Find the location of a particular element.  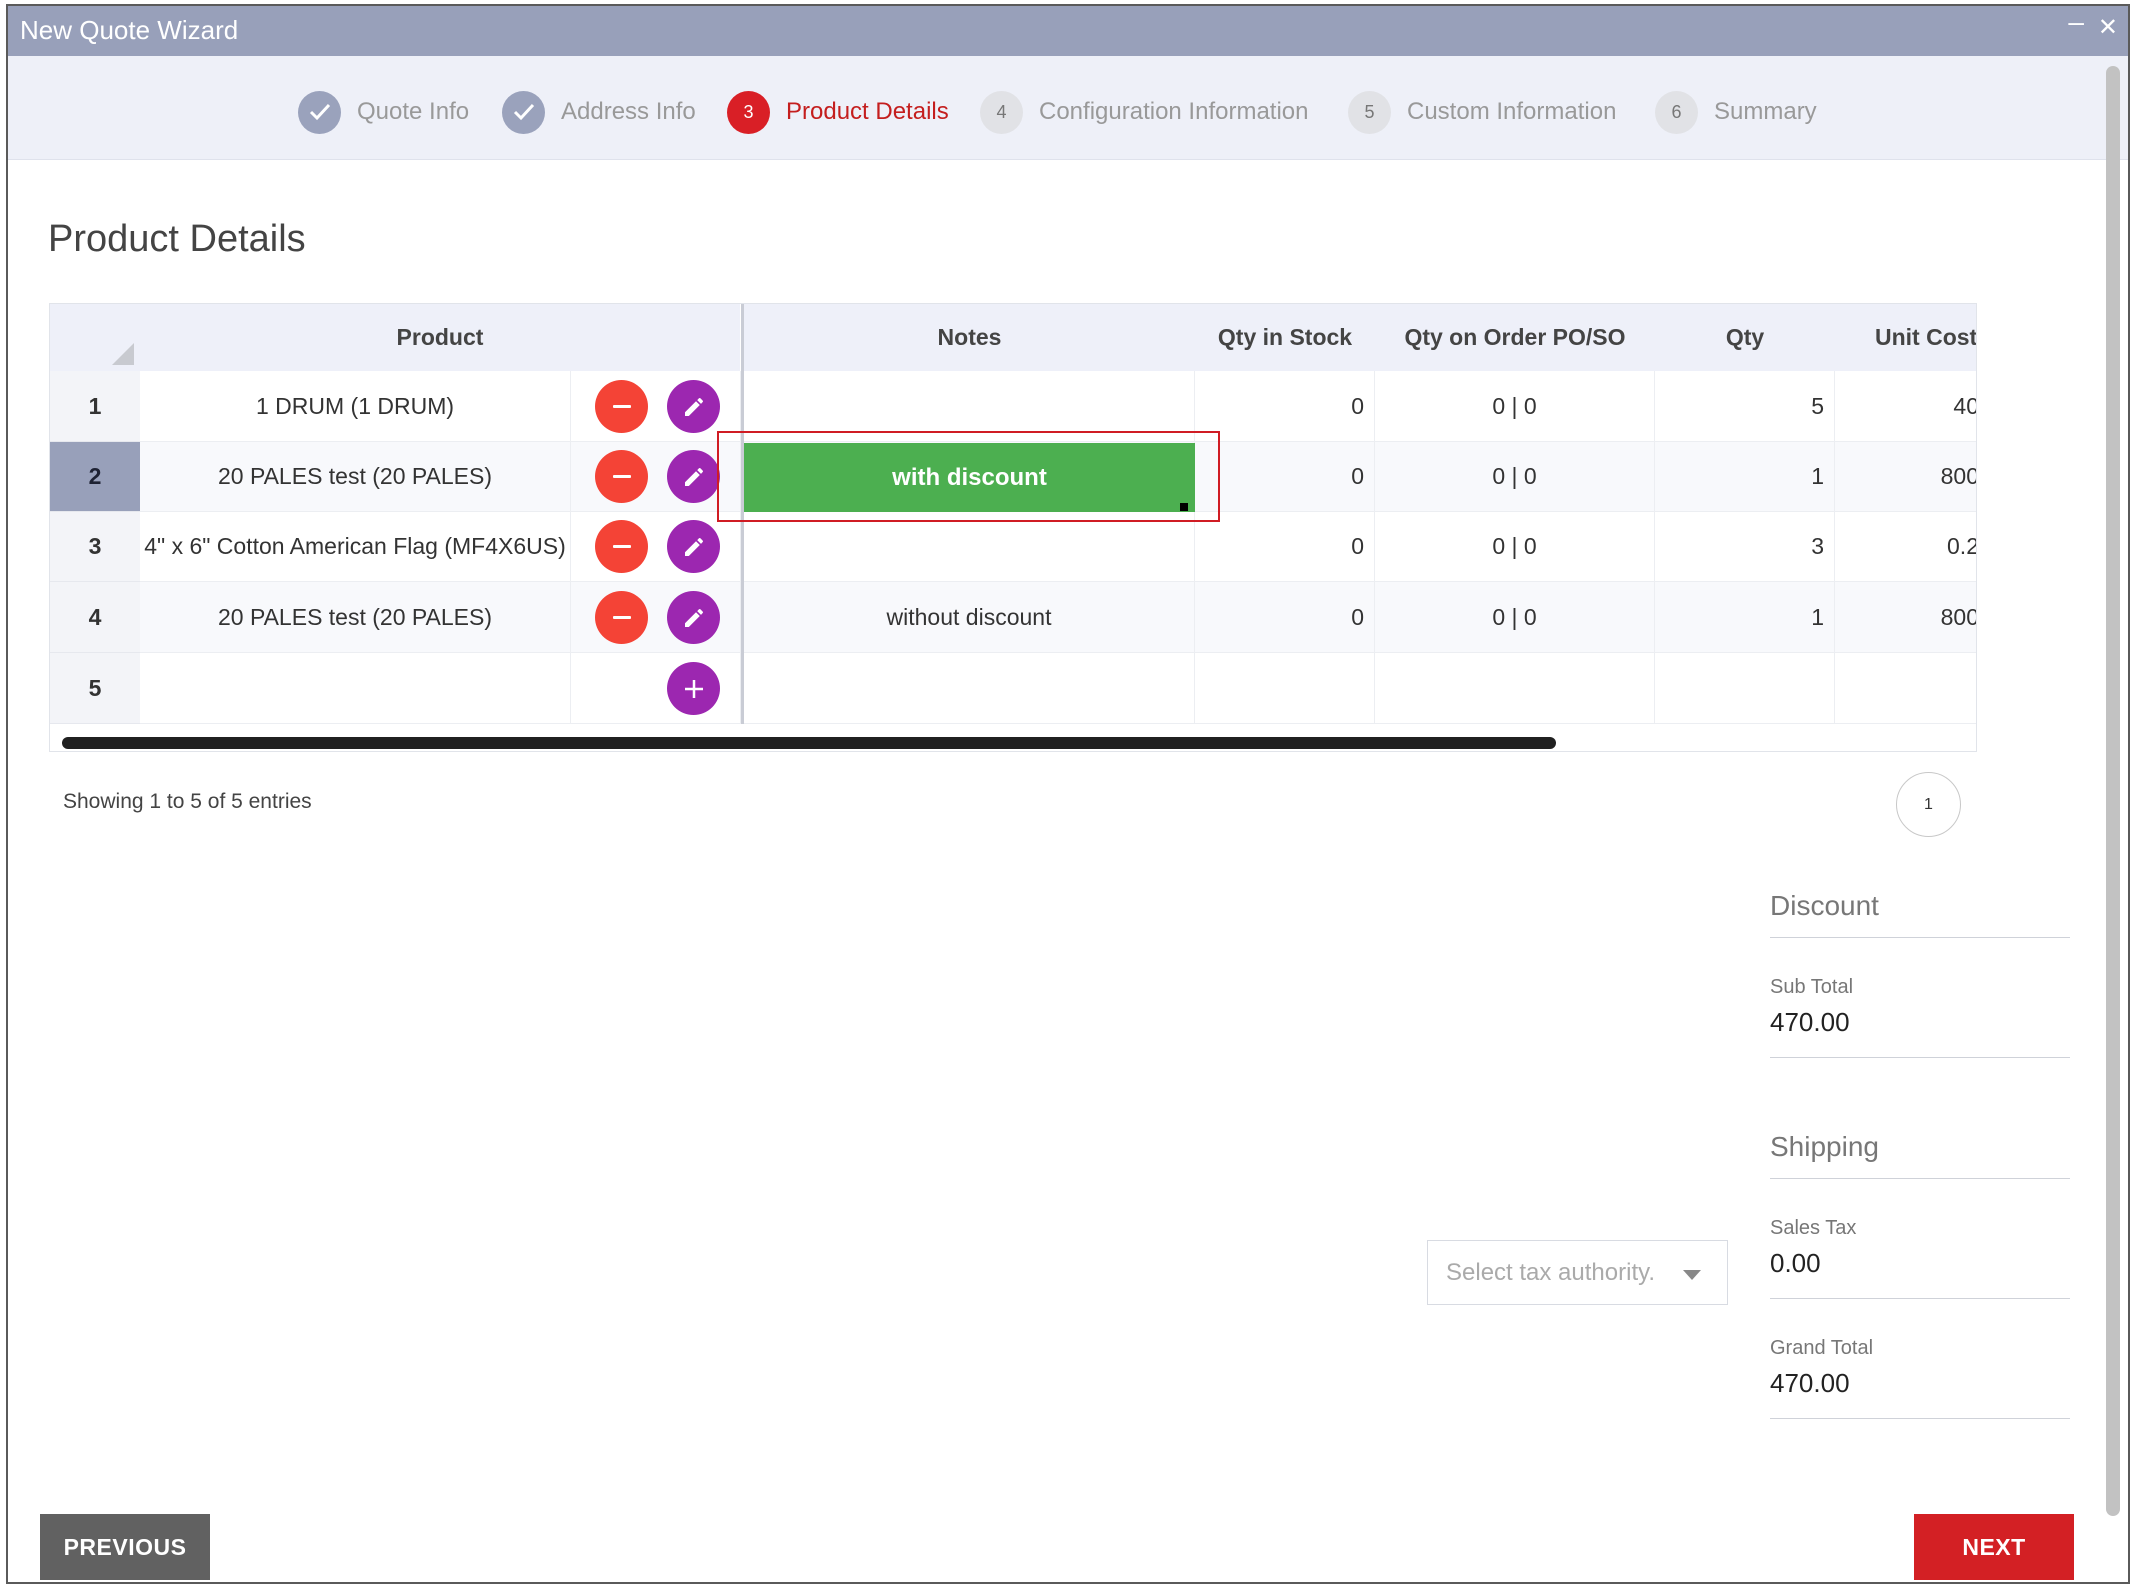

step-number: 3 is located at coordinates (748, 112).